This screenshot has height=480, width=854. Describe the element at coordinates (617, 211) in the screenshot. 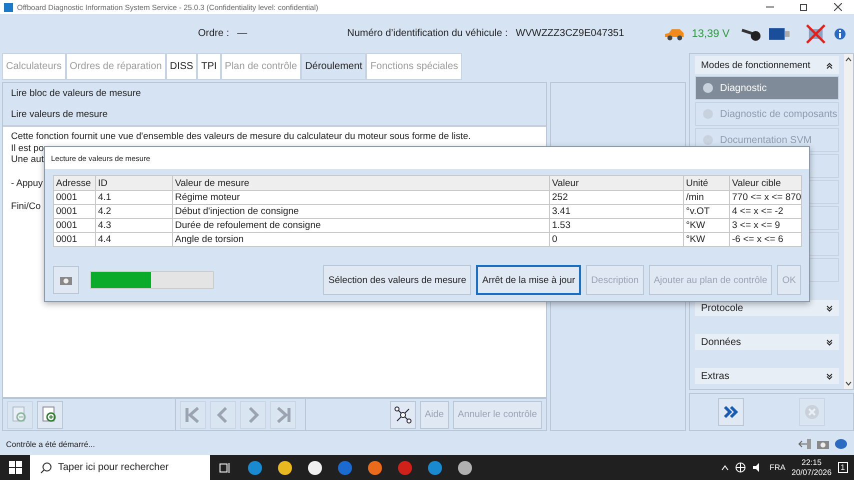

I see `table-cell: 3.41` at that location.